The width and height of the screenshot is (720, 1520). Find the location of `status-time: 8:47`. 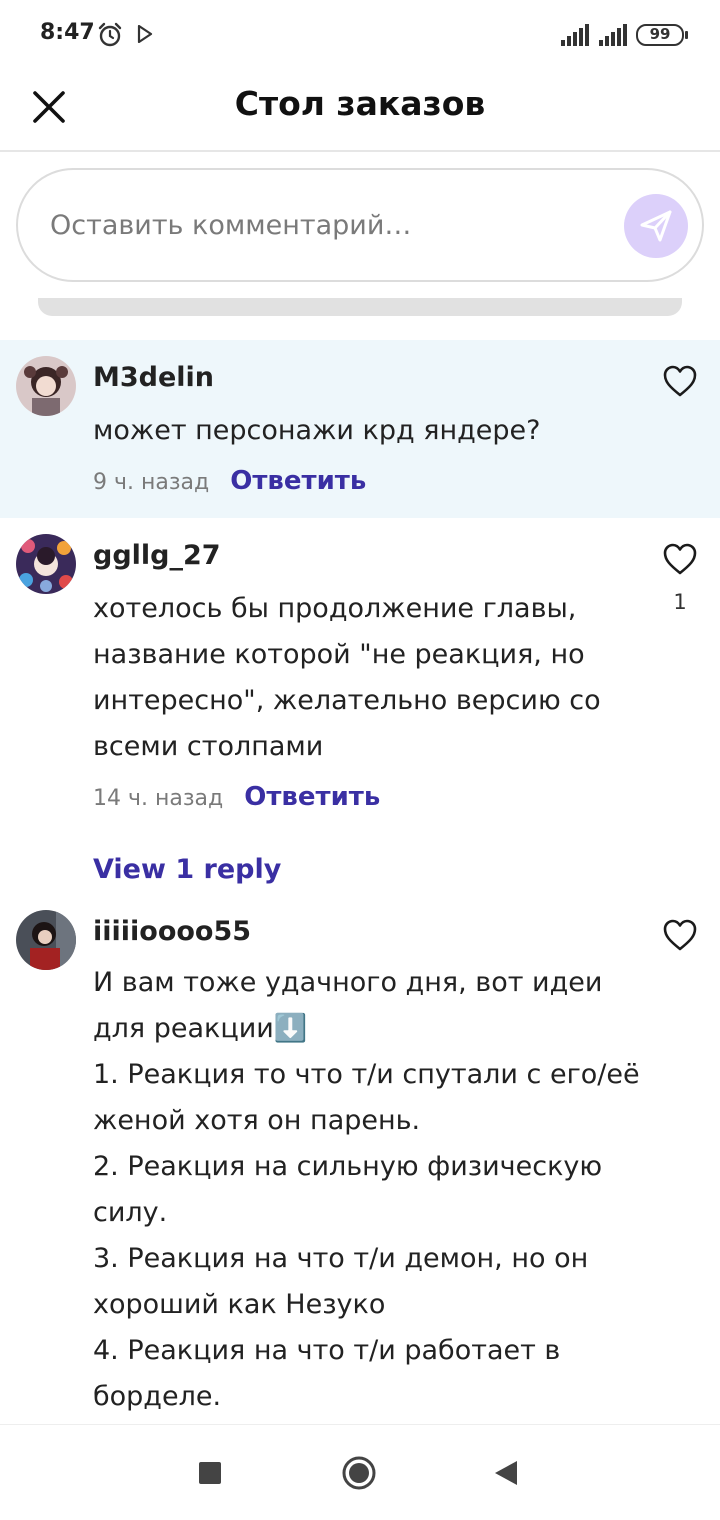

status-time: 8:47 is located at coordinates (67, 32).